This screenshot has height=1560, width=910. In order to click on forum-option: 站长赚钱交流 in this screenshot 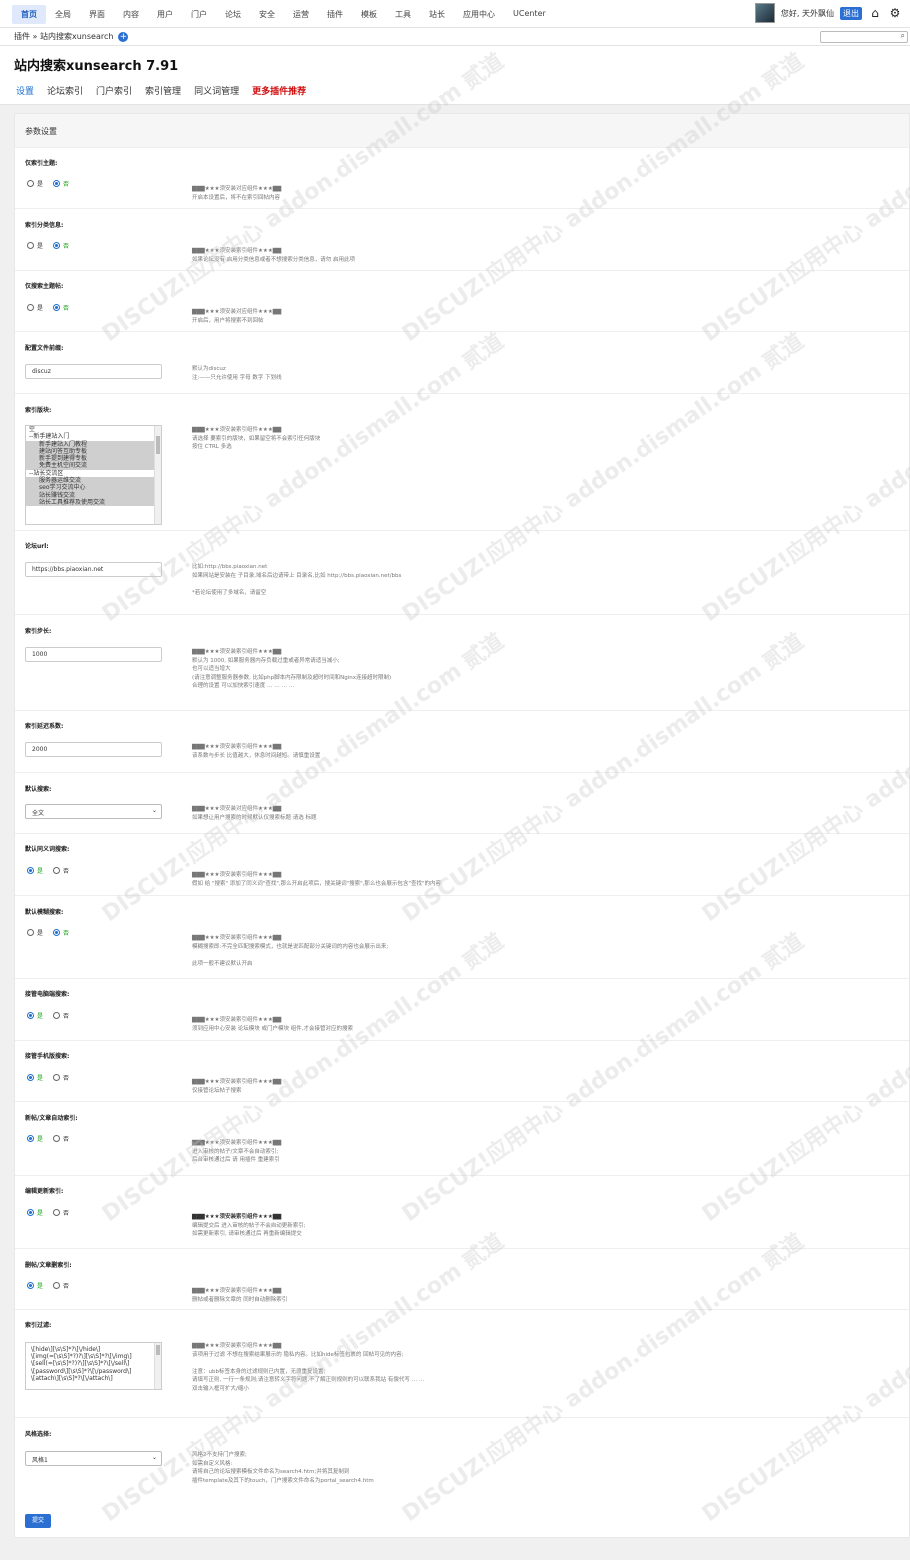, I will do `click(93, 495)`.